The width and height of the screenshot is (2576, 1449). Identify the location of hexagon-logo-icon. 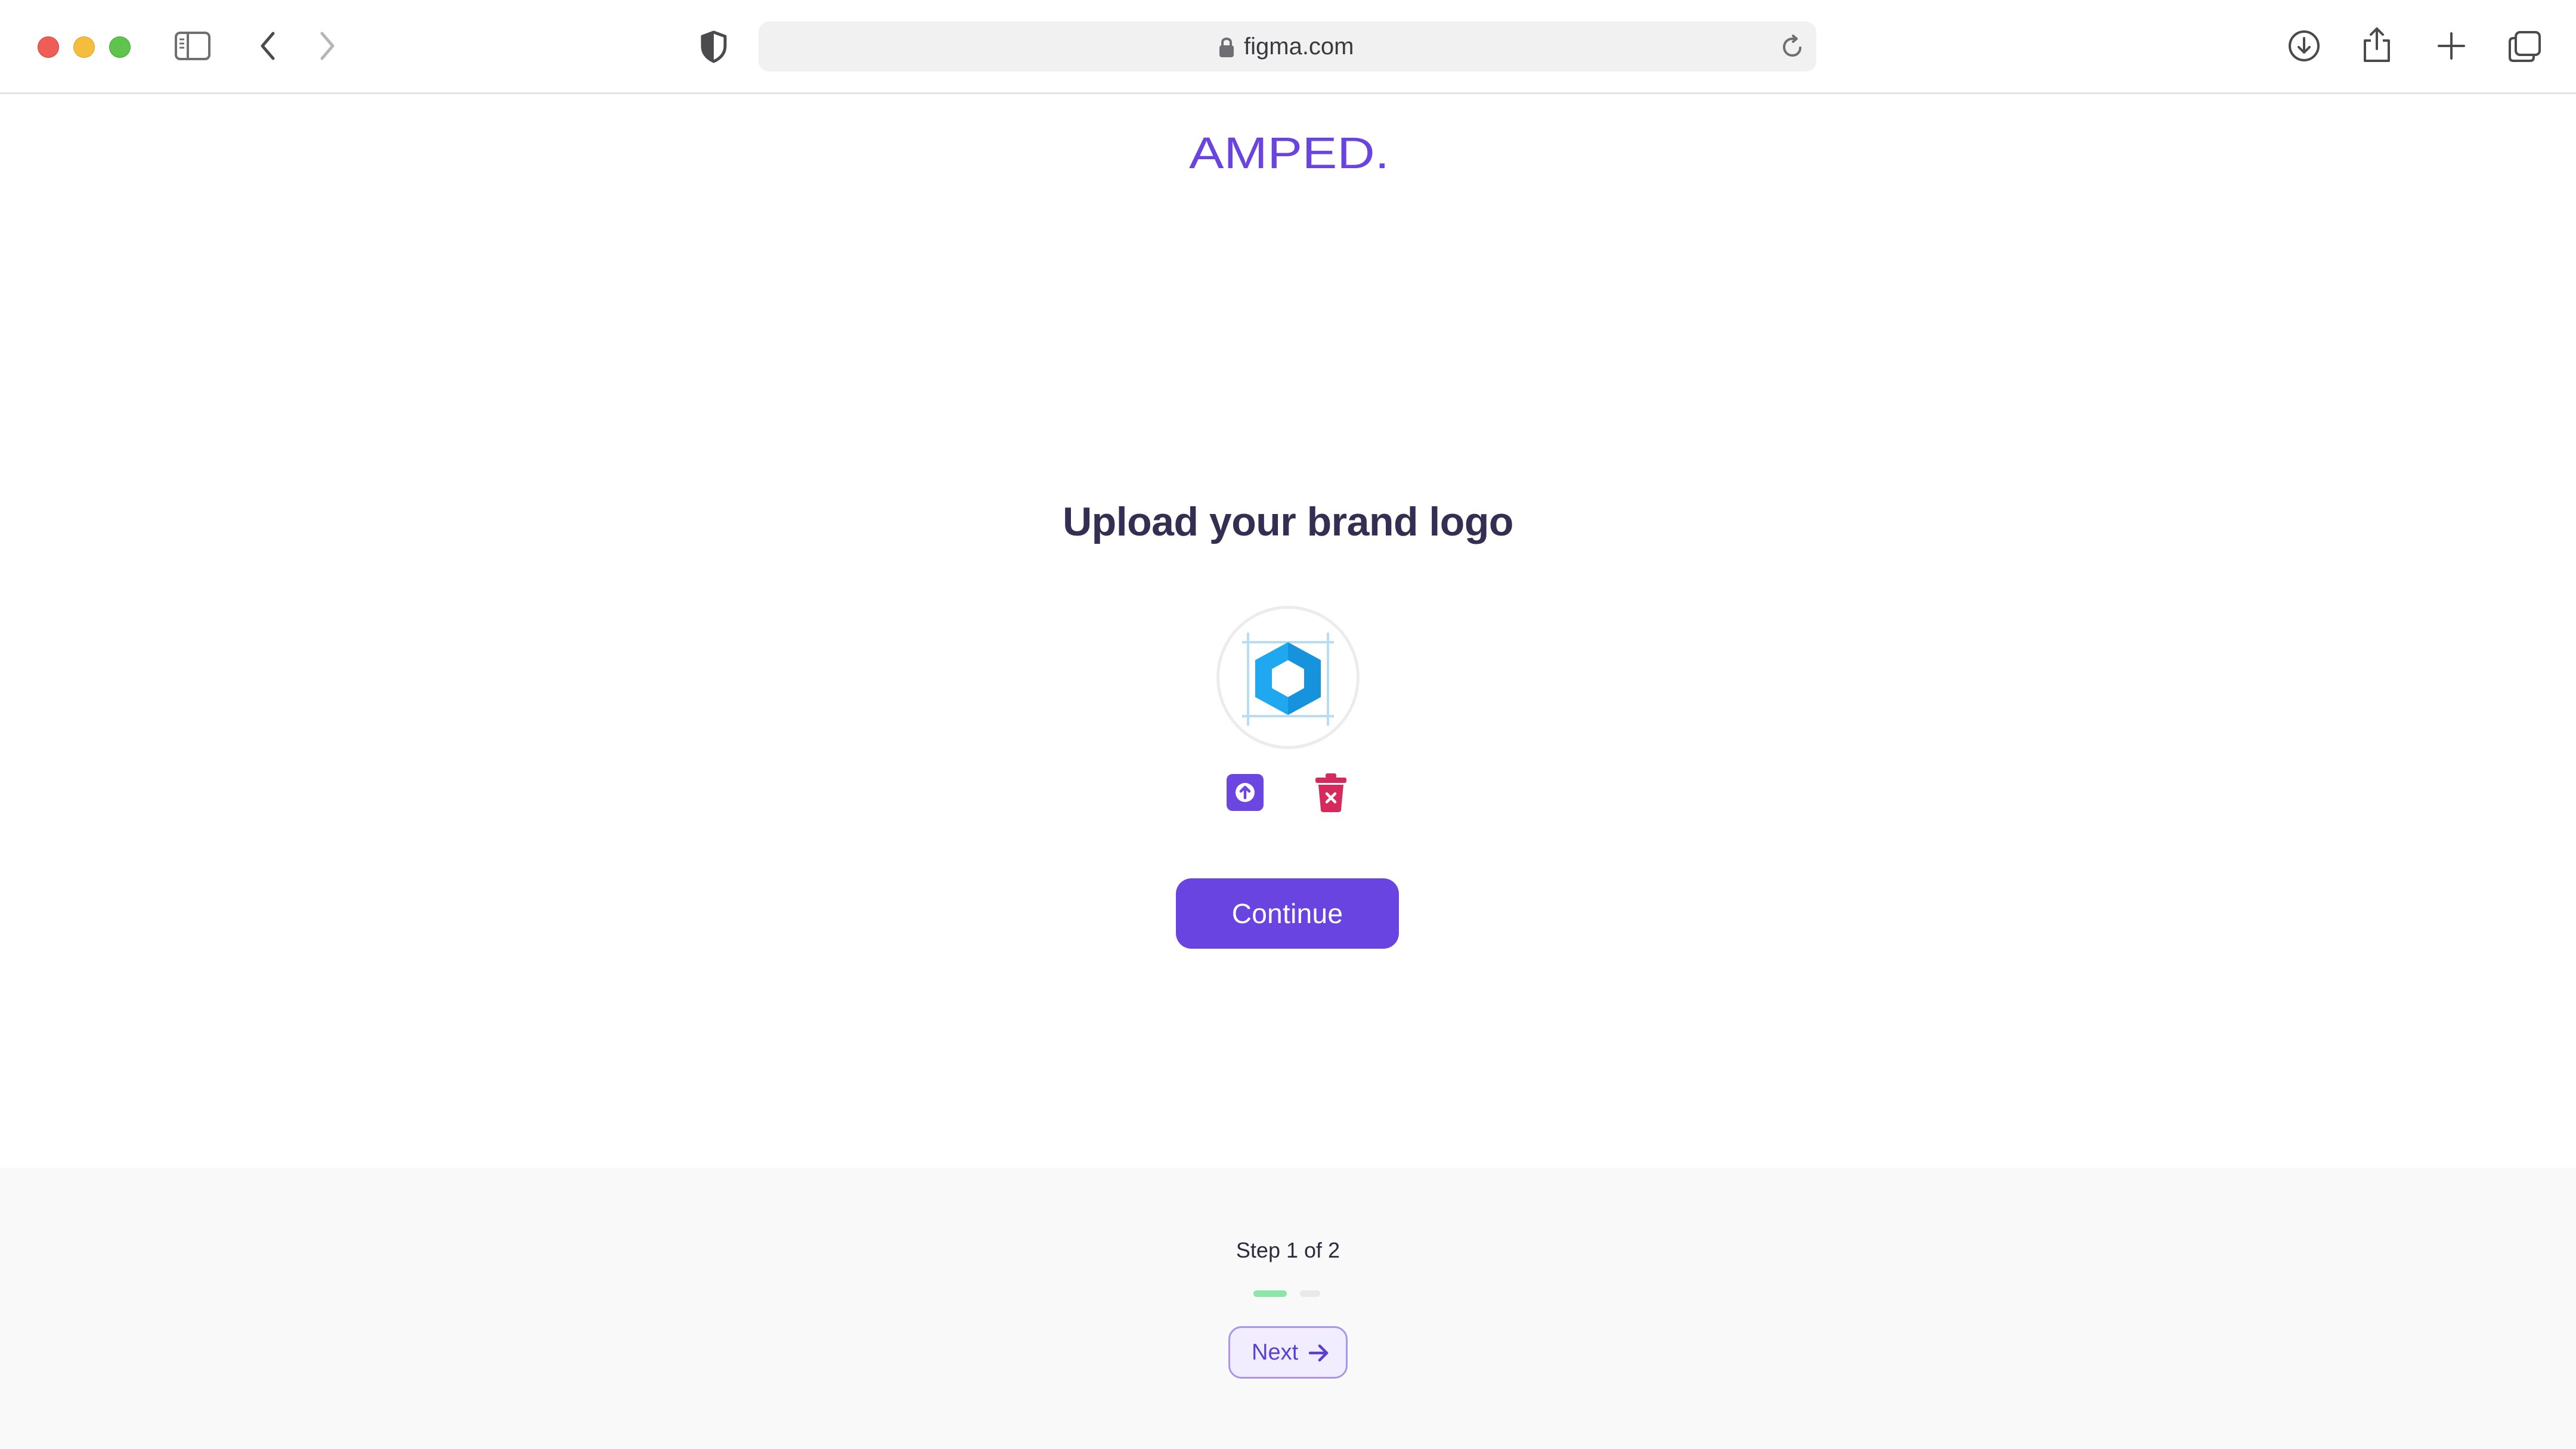
(1288, 680).